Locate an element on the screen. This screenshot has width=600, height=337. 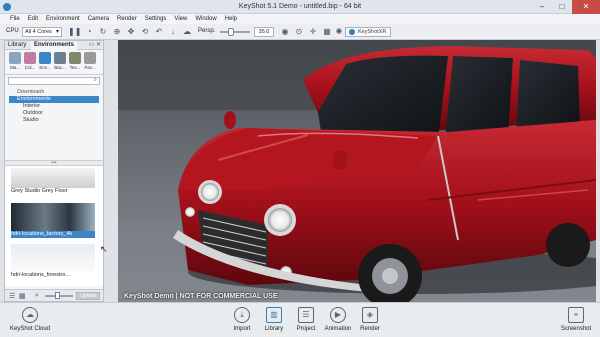
materials-icon is located at coordinates (15, 58).